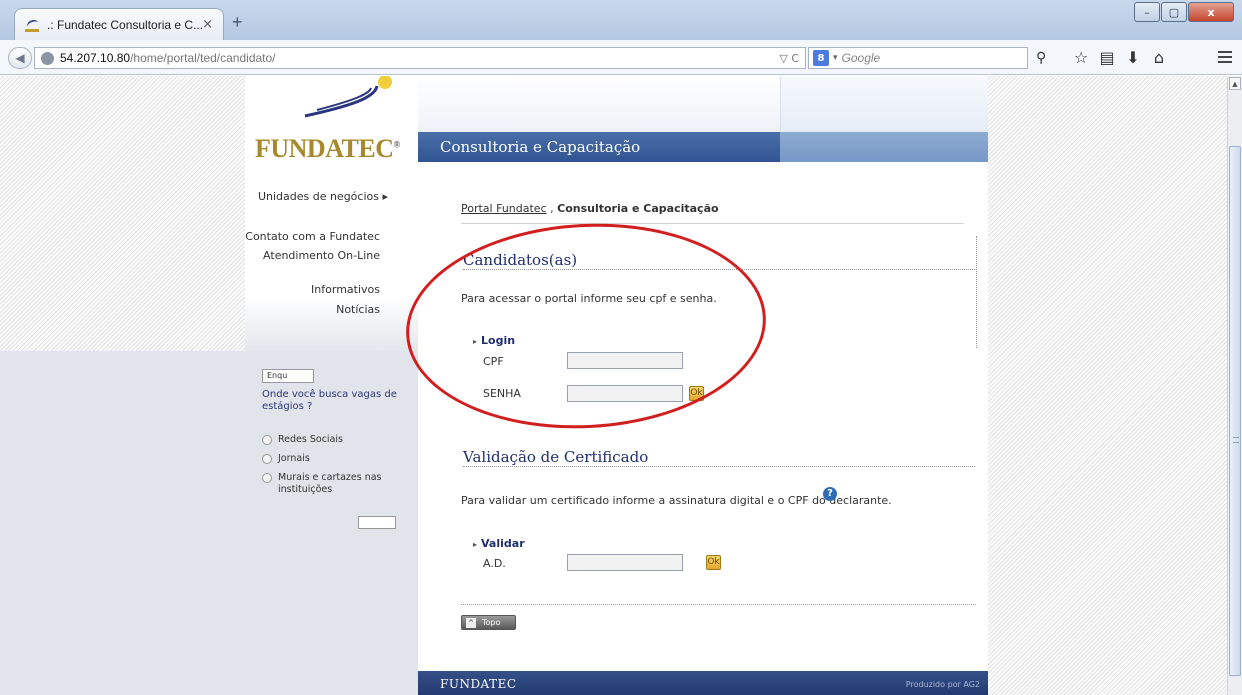 The height and width of the screenshot is (695, 1242). I want to click on poll-option-label: Jornais, so click(294, 458).